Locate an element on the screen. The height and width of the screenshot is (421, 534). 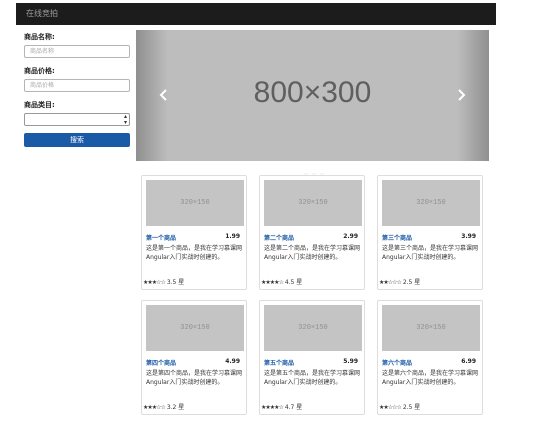
product-name-input: 商品名称 is located at coordinates (77, 51).